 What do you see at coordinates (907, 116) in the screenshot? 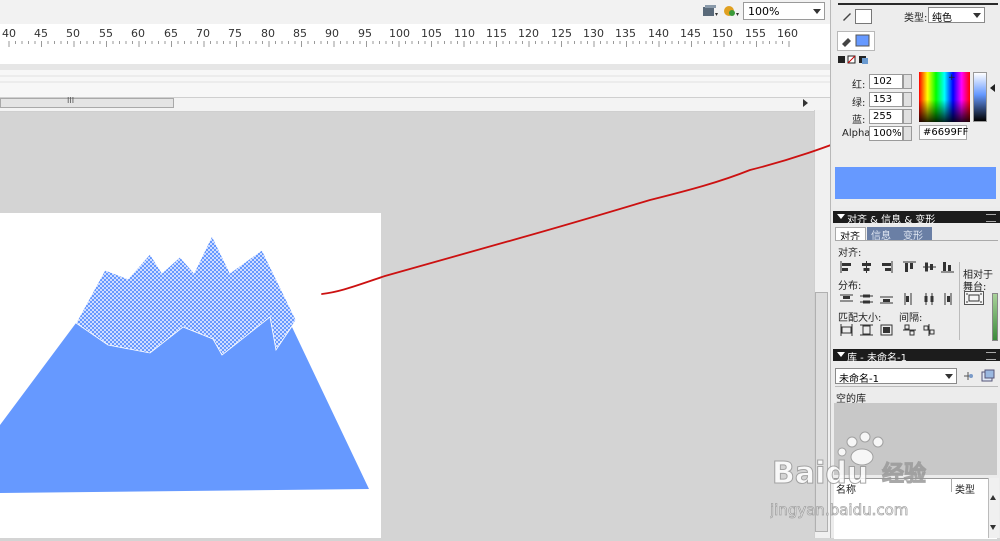
I see `blue-spinner` at bounding box center [907, 116].